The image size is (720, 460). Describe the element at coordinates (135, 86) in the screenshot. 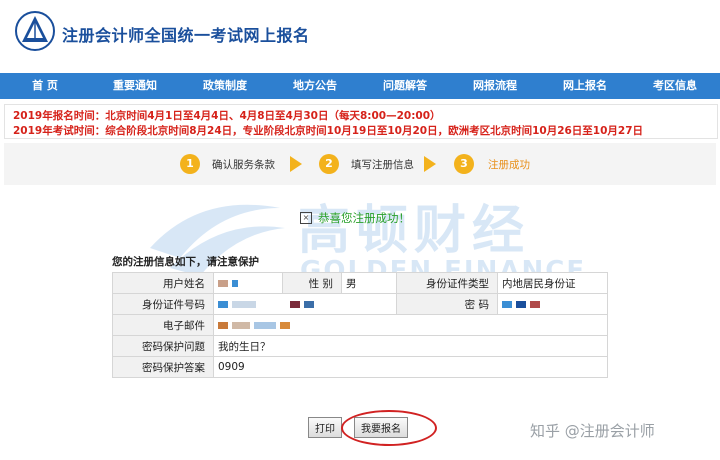

I see `nav-item-notices: 重要通知` at that location.